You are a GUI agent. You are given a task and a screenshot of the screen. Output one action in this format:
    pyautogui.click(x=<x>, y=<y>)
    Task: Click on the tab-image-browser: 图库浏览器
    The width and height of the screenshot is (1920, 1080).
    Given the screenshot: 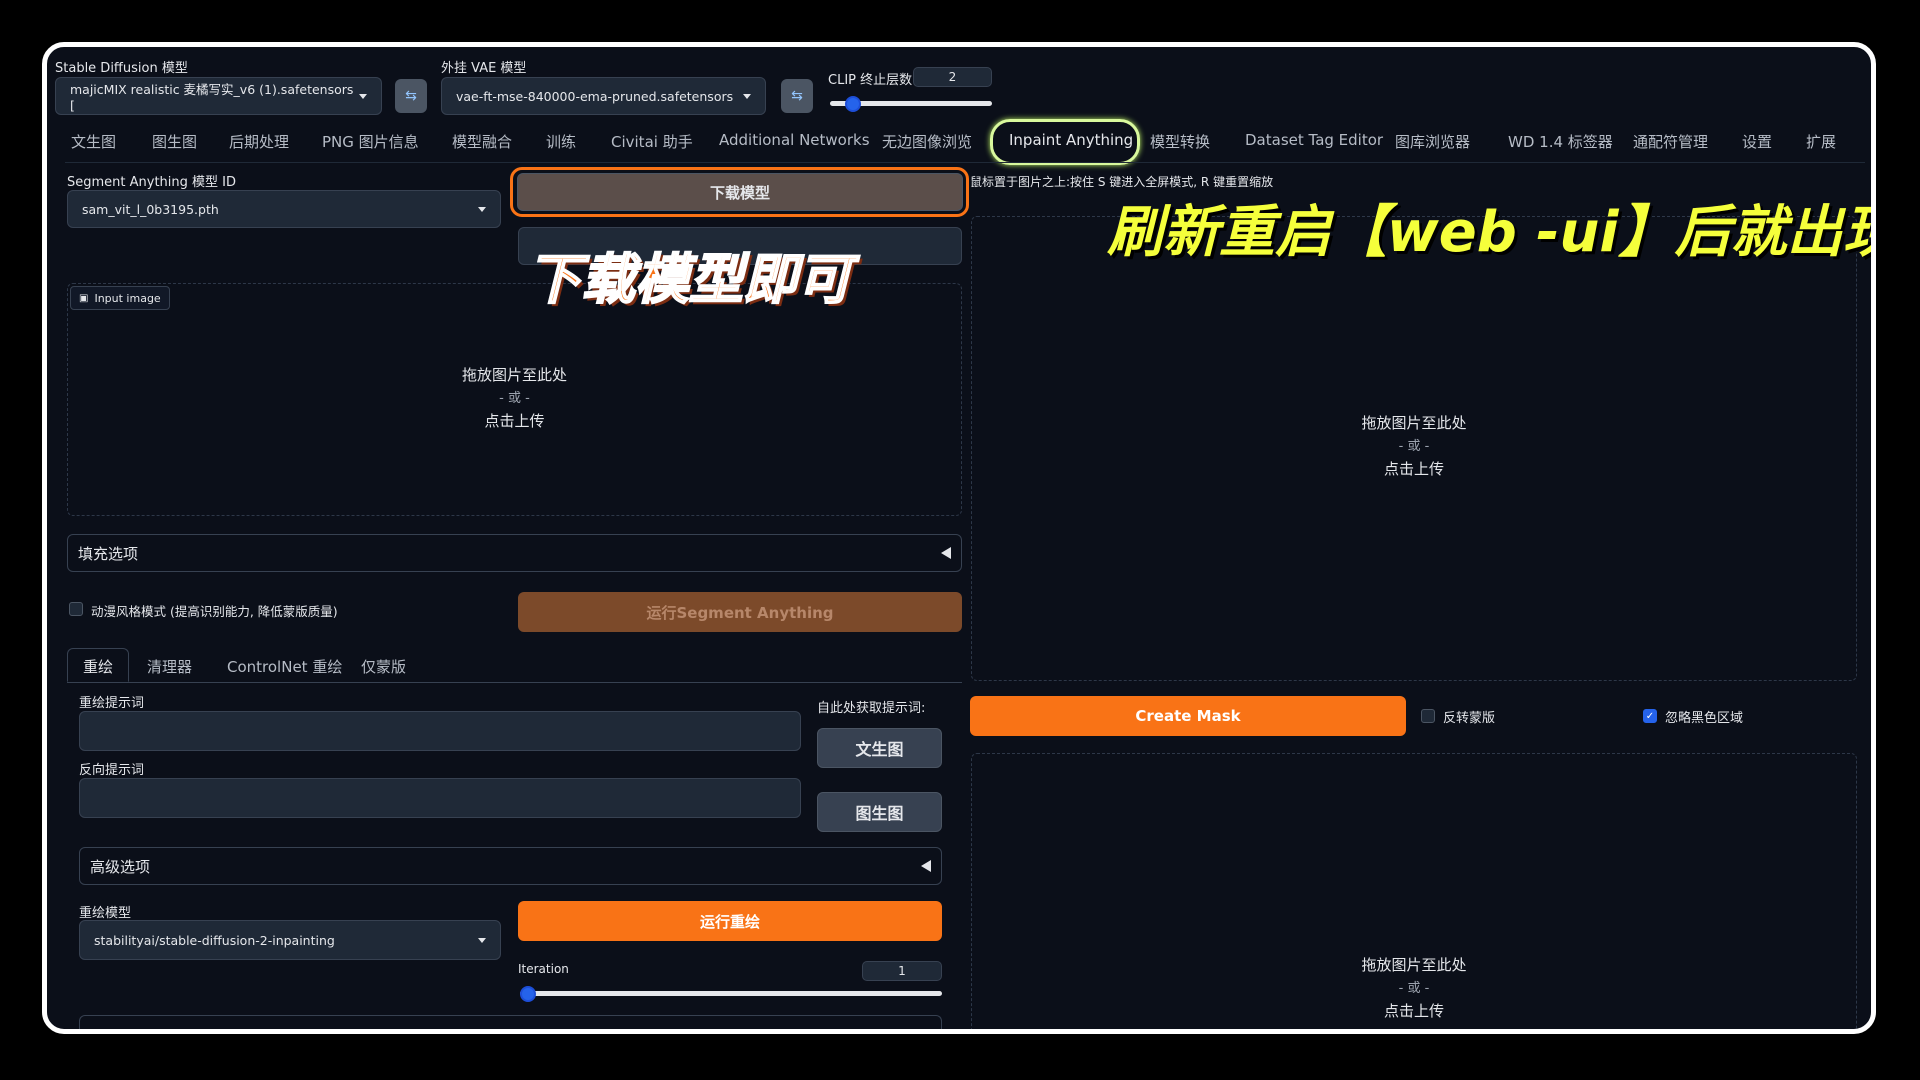 What is the action you would take?
    pyautogui.click(x=1432, y=141)
    